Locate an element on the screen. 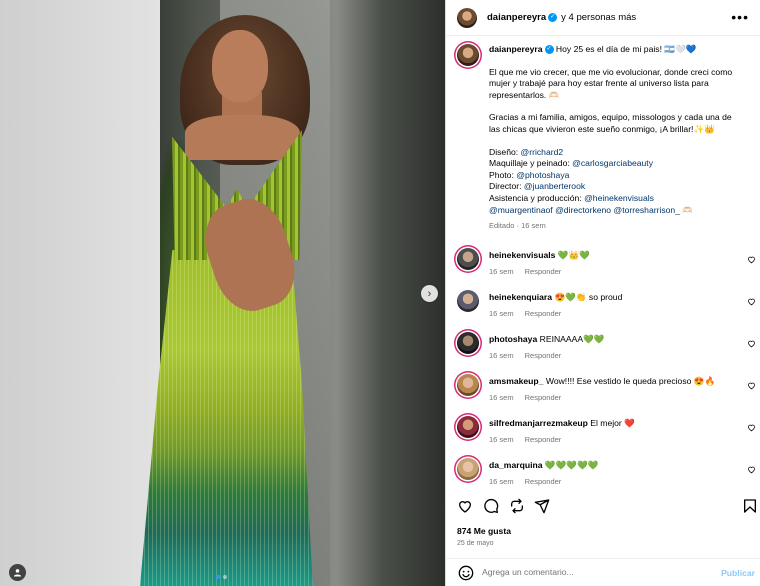  bookmark-icon is located at coordinates (750, 506).